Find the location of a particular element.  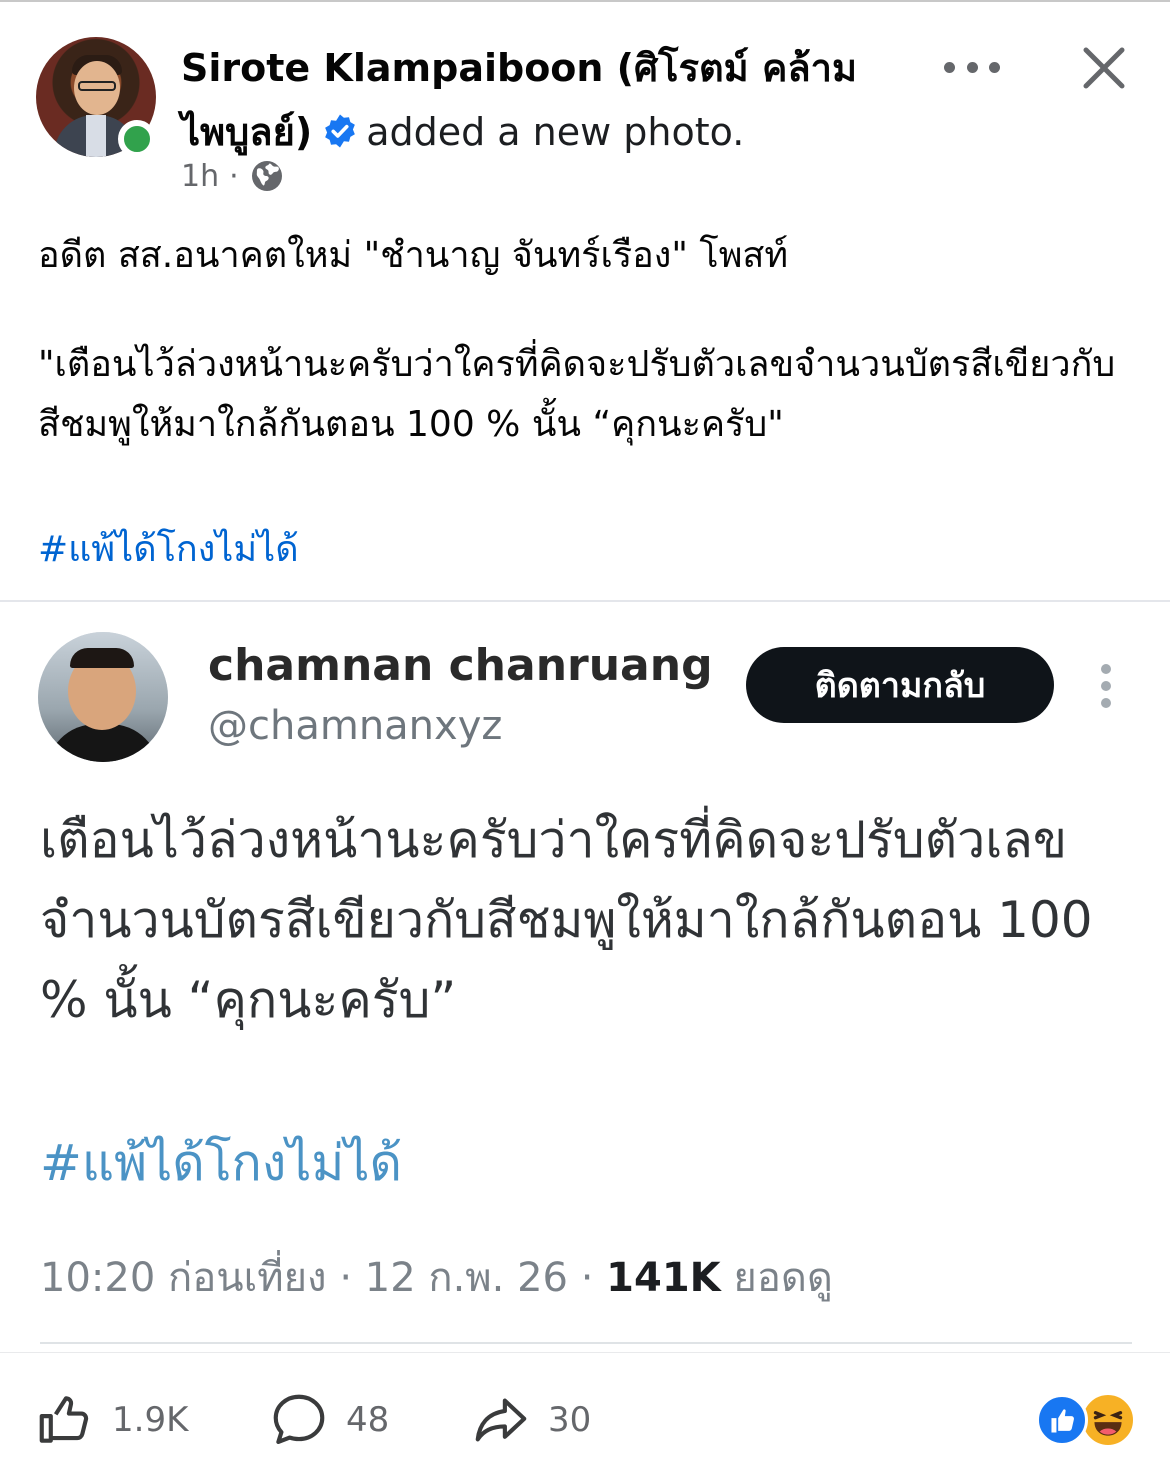

like-count: 1.9K is located at coordinates (150, 1420).